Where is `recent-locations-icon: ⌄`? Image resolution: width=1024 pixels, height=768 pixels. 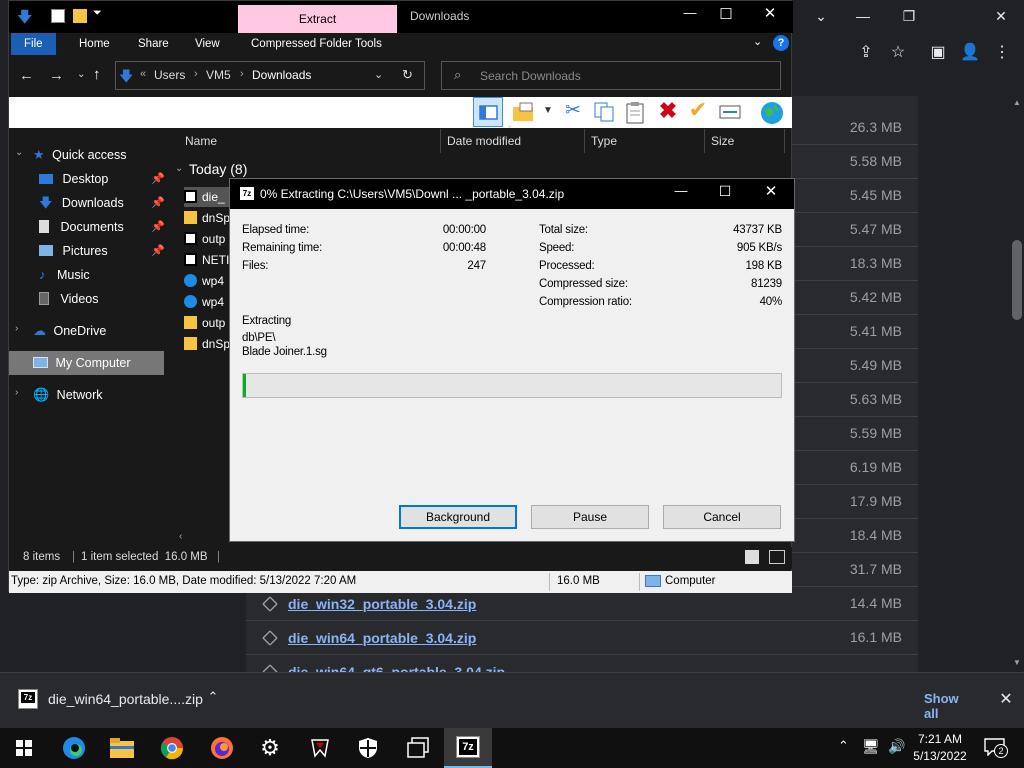
recent-locations-icon: ⌄ is located at coordinates (83, 77).